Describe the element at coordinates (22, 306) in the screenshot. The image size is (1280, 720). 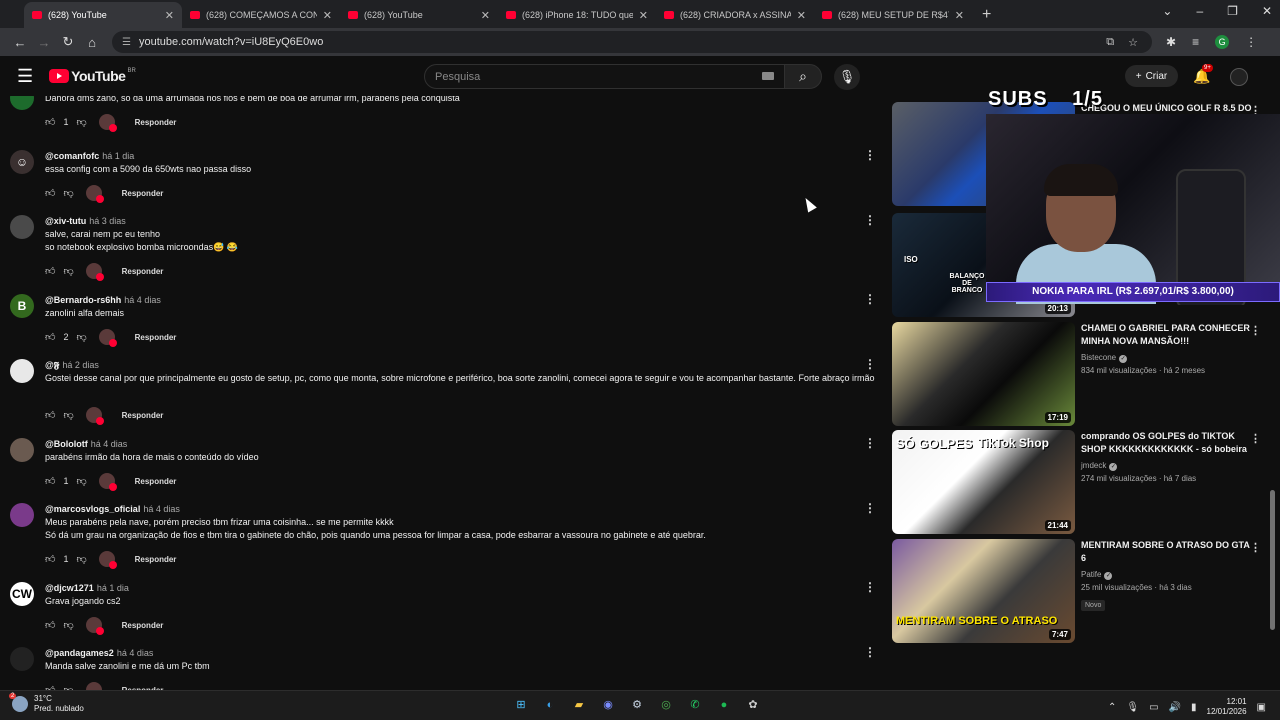
I see `comment-avatar: B` at that location.